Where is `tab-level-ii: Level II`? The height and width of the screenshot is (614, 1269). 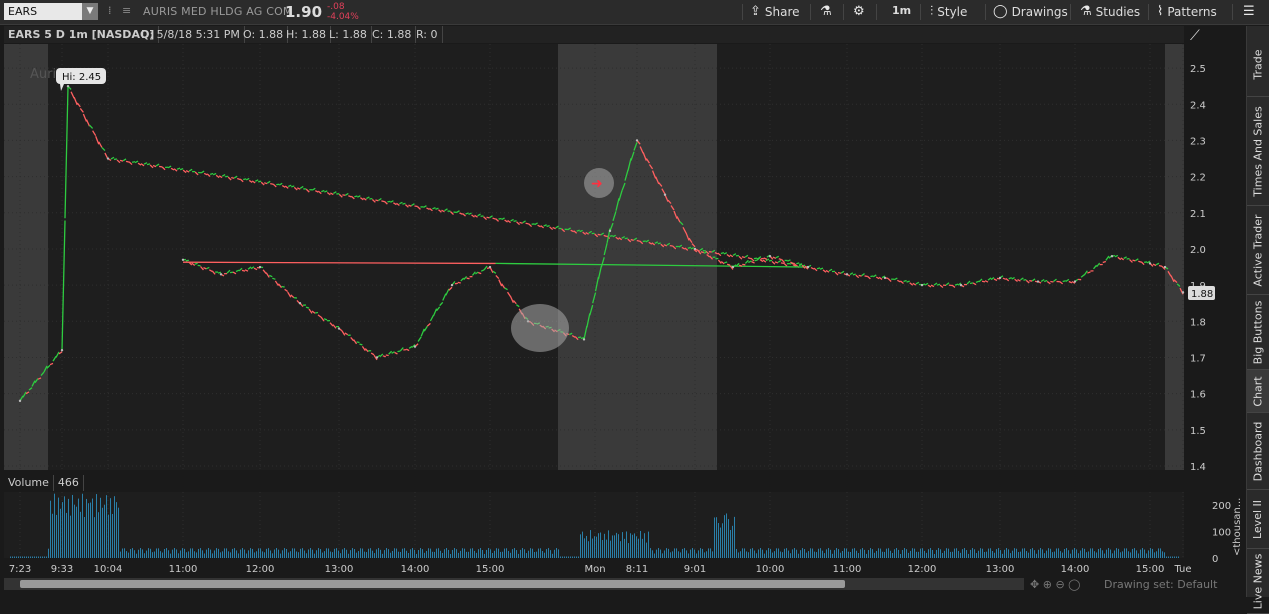
tab-level-ii: Level II is located at coordinates (1258, 519).